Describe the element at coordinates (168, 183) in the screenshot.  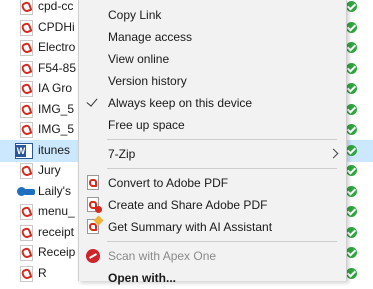
I see `menu-label: Convert to Adobe PDF` at that location.